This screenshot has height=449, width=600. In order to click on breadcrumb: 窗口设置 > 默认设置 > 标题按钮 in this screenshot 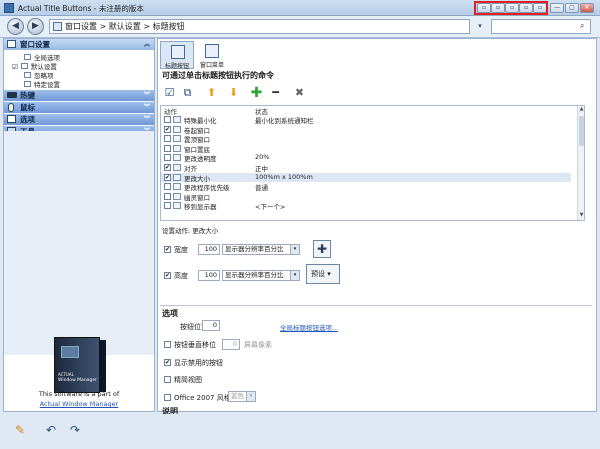, I will do `click(259, 26)`.